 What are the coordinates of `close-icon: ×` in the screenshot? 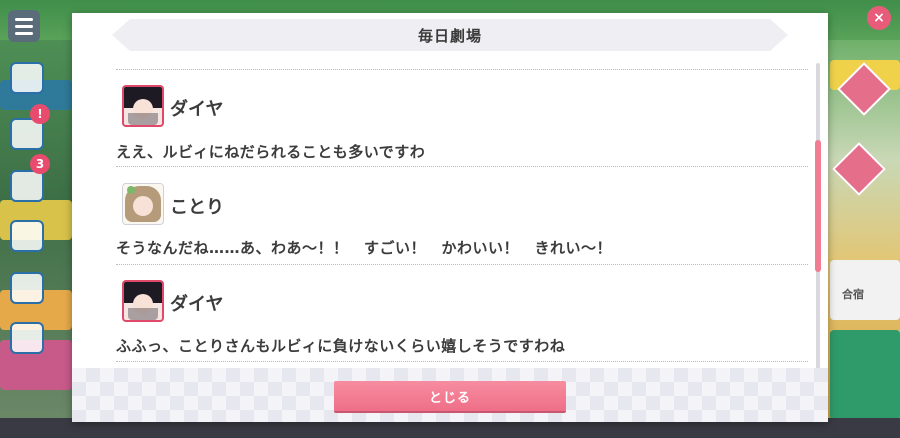 It's located at (879, 18).